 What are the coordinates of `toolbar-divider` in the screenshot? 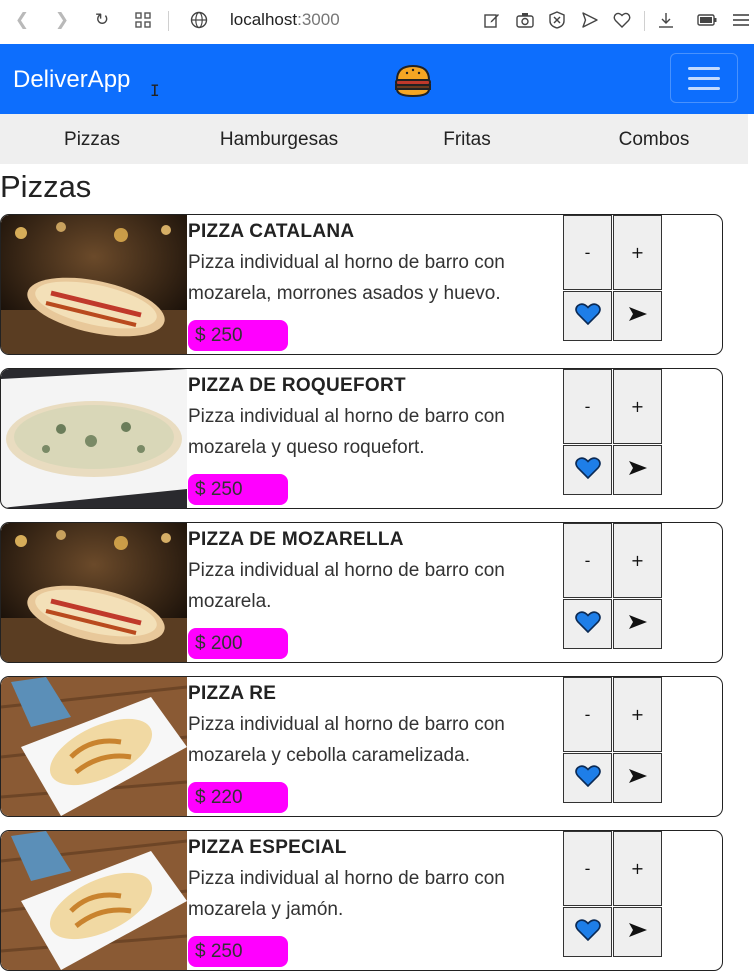 It's located at (168, 21).